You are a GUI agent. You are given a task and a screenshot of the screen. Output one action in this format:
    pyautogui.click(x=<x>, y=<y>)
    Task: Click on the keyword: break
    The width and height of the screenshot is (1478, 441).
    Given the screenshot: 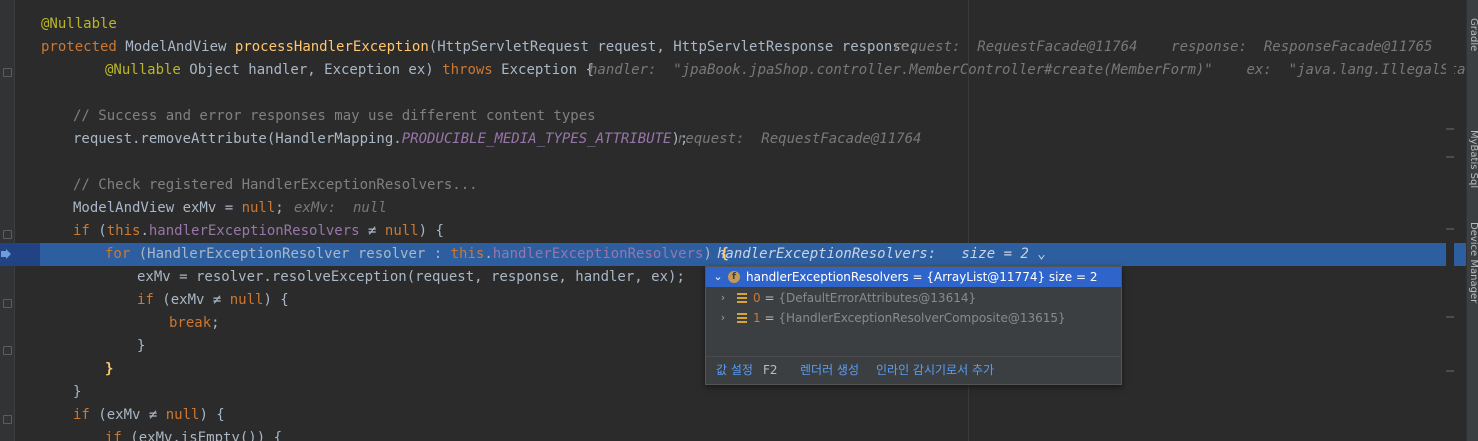 What is the action you would take?
    pyautogui.click(x=190, y=323)
    